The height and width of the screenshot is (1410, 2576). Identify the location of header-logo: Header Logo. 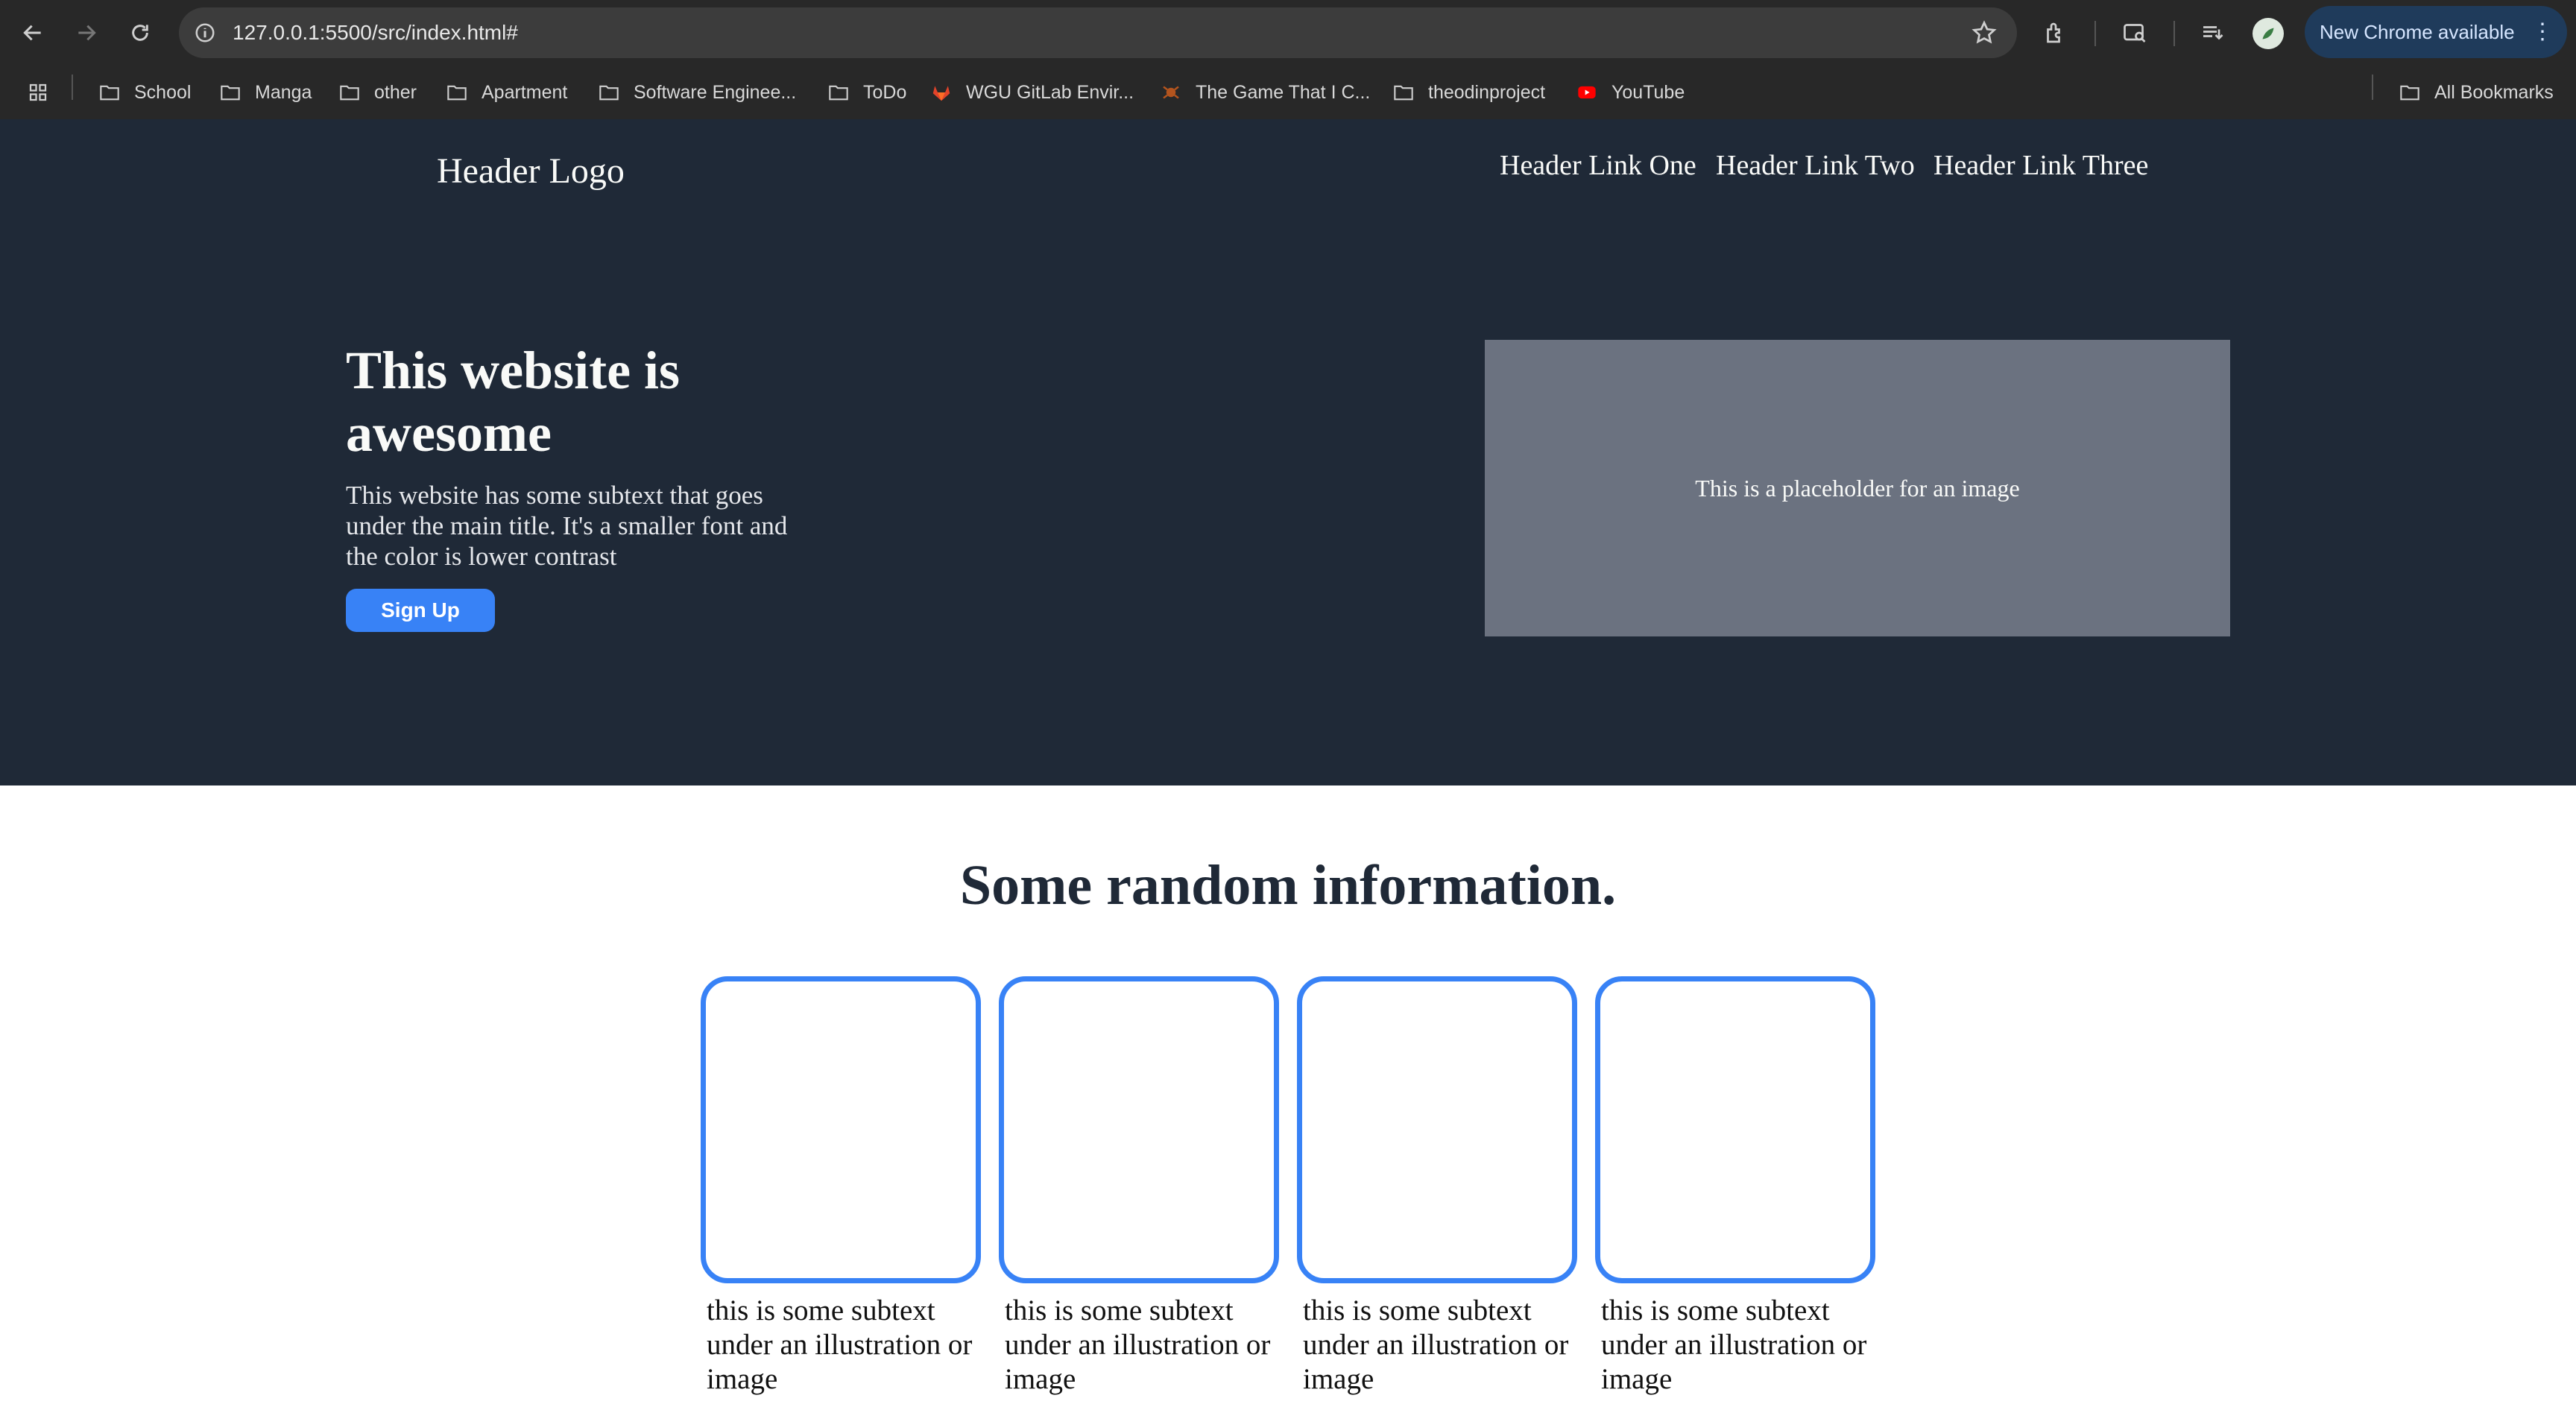
(531, 171).